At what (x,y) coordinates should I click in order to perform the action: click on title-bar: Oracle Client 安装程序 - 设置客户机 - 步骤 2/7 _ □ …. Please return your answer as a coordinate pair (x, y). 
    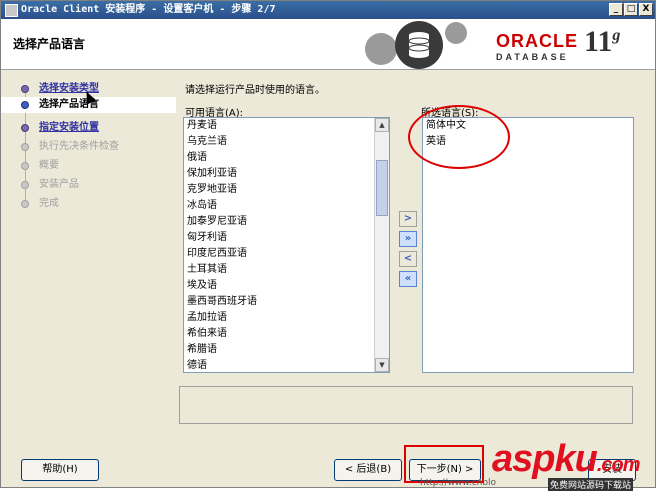
    Looking at the image, I should click on (328, 10).